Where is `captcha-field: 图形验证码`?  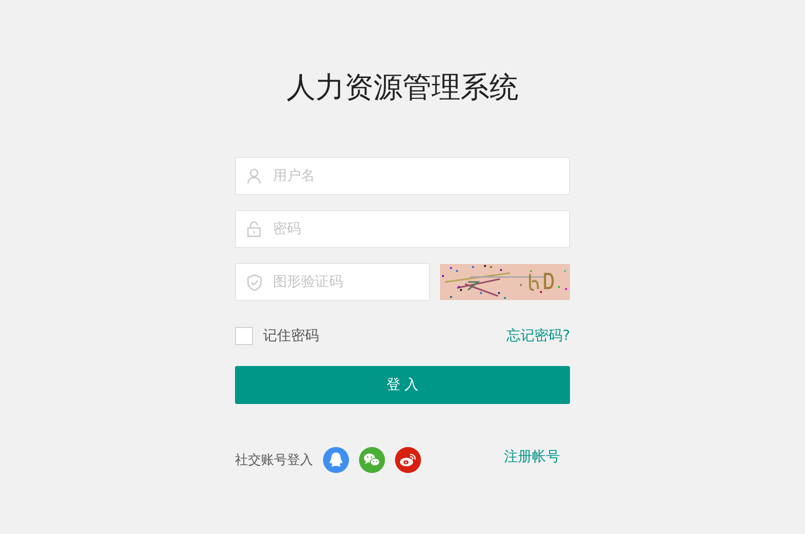 captcha-field: 图形验证码 is located at coordinates (332, 282).